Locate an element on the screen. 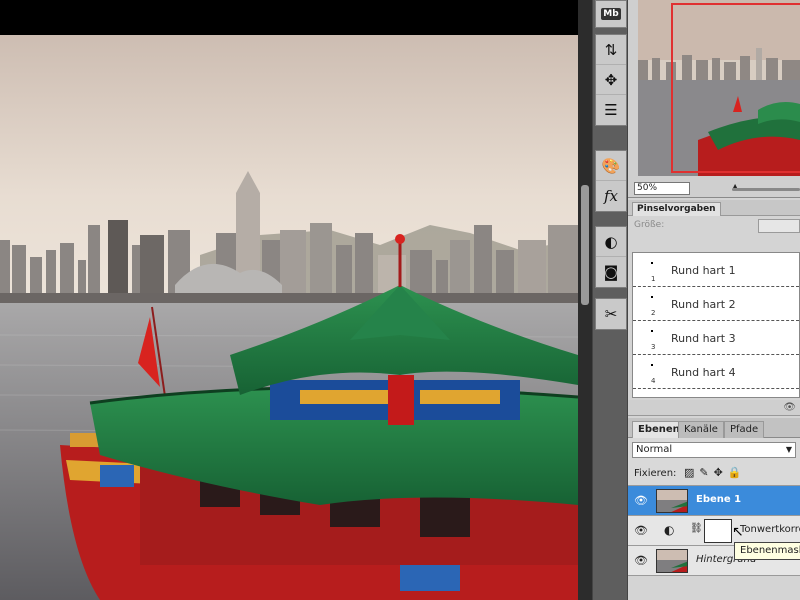 Image resolution: width=800 pixels, height=600 pixels. brush-size-row: Größe: is located at coordinates (714, 227).